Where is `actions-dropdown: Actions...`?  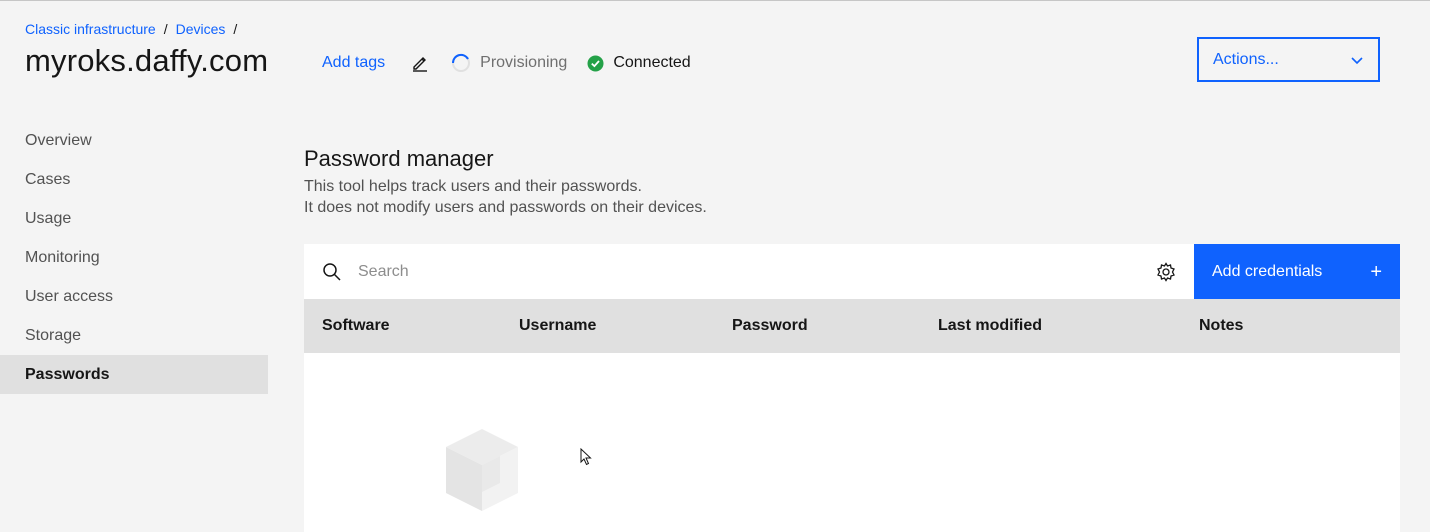
actions-dropdown: Actions... is located at coordinates (1288, 59).